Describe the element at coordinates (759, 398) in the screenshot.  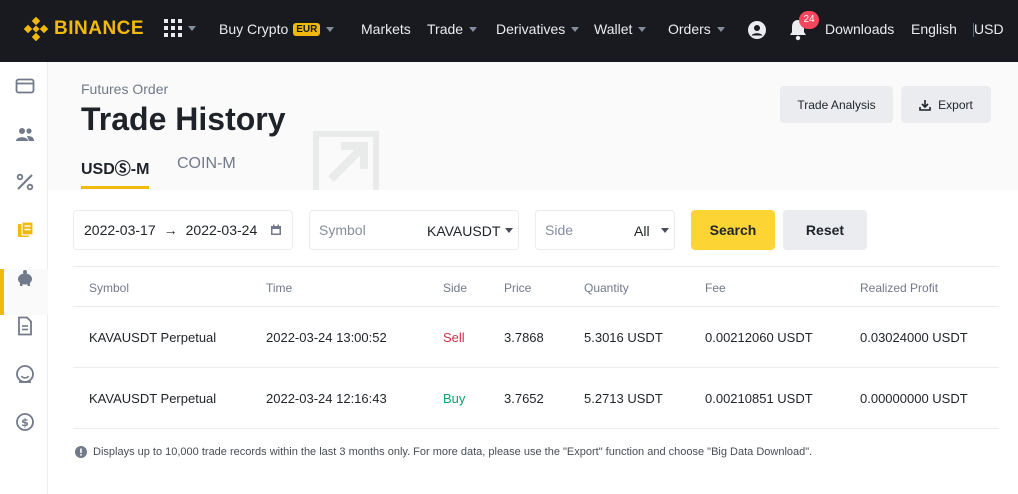
I see `cell-fee: 0.00210851 USDT` at that location.